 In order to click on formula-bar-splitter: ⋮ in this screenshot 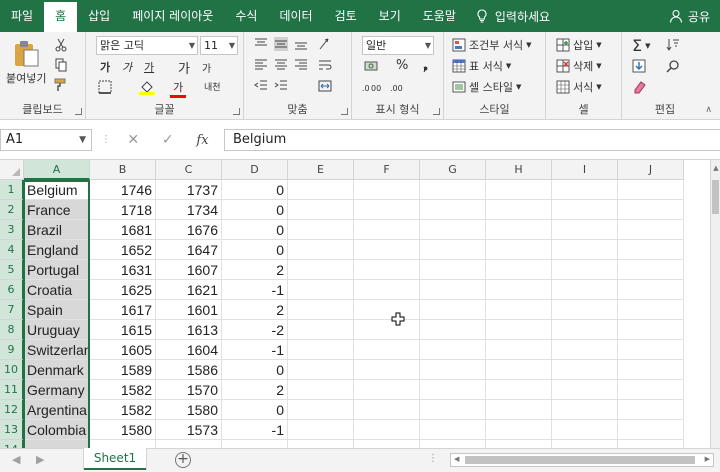, I will do `click(106, 139)`.